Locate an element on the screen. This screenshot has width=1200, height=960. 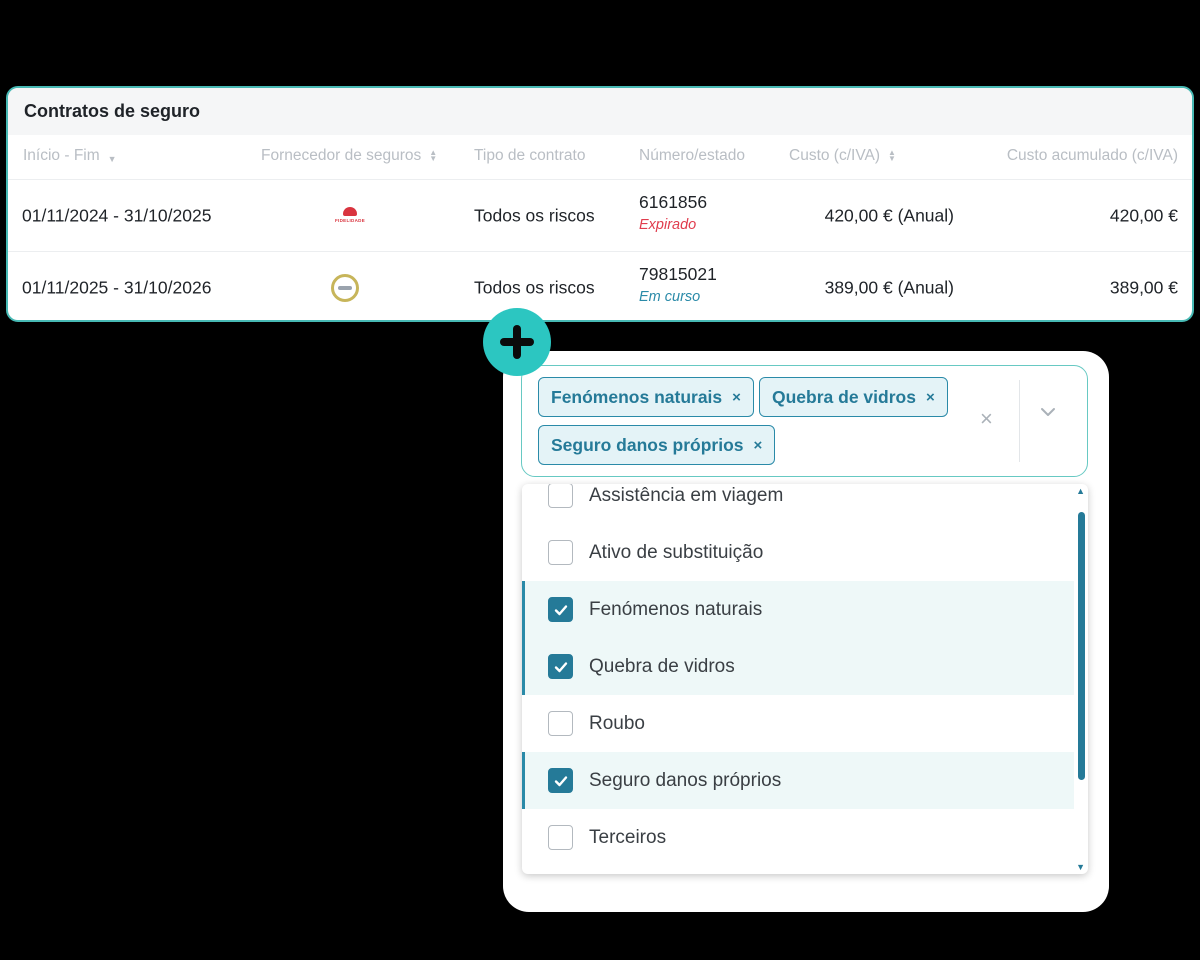
column-label: Custo acumulado (c/IVA) is located at coordinates (1092, 155).